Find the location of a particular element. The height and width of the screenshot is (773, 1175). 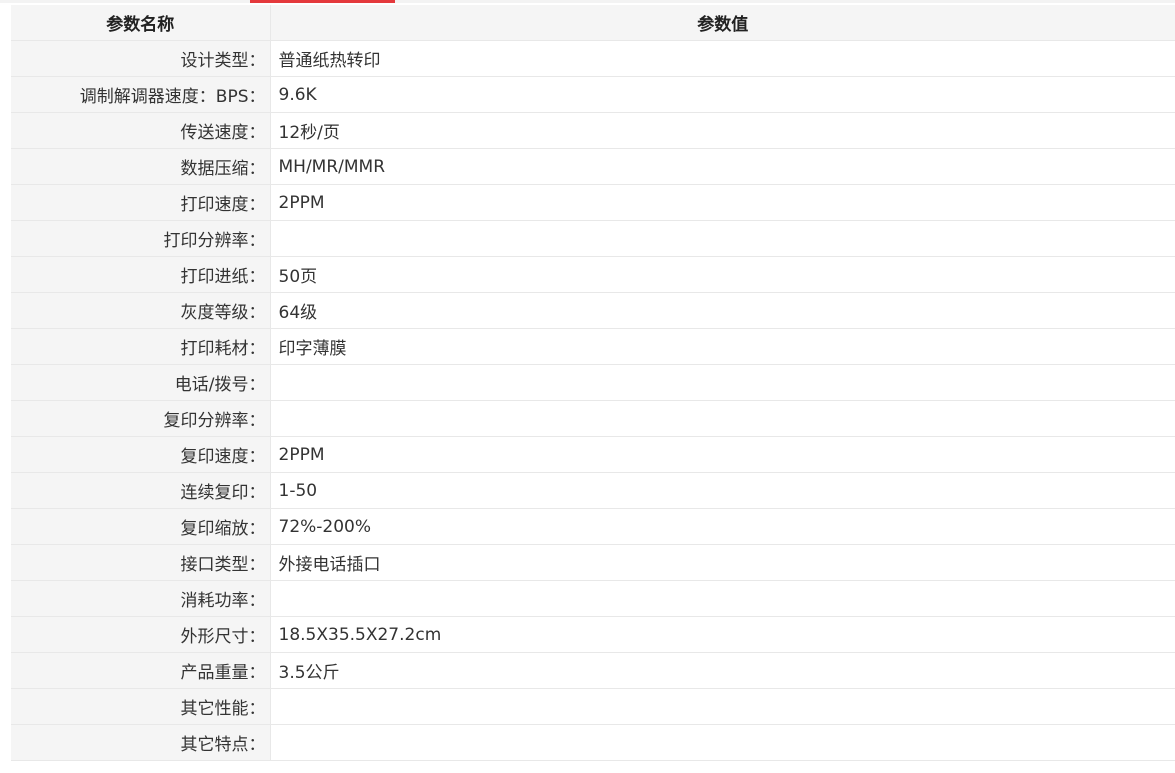

table-row: 灰度等级： 64级 is located at coordinates (593, 310).